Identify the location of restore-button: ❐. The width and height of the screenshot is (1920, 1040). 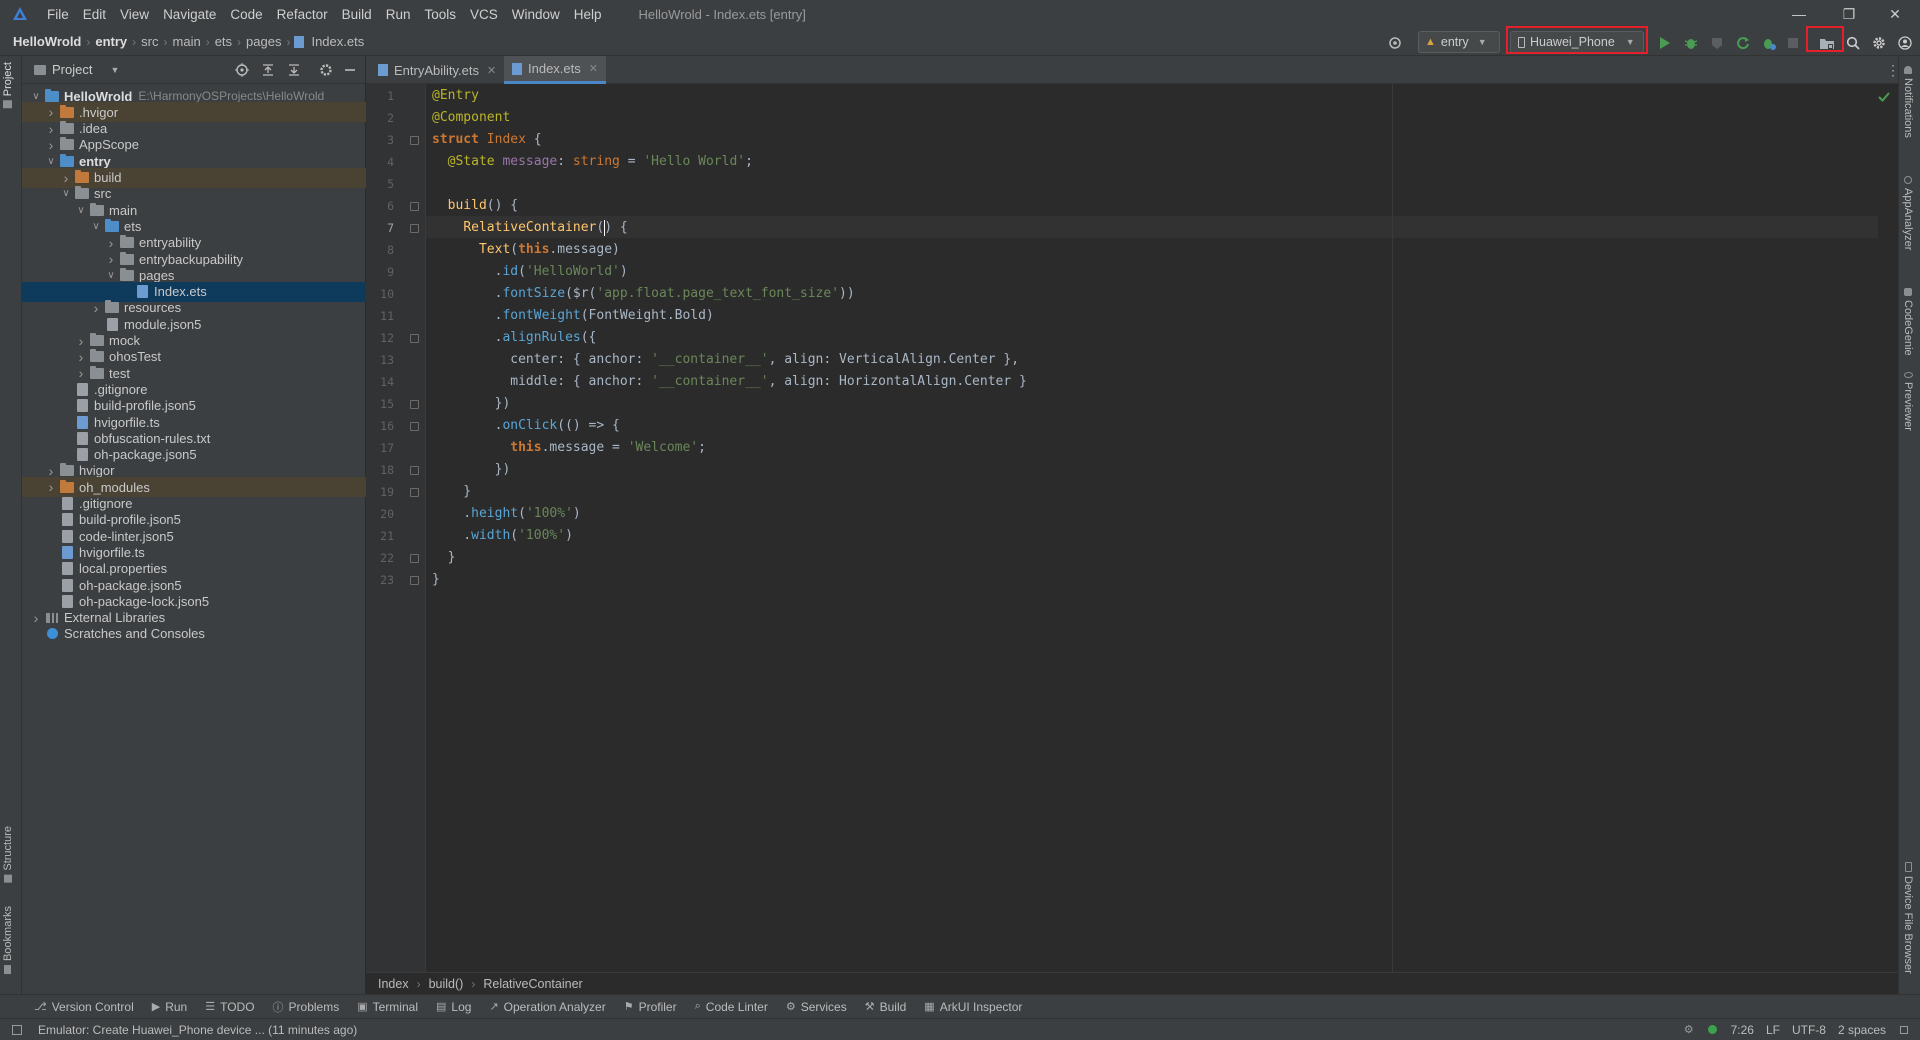
(1849, 14).